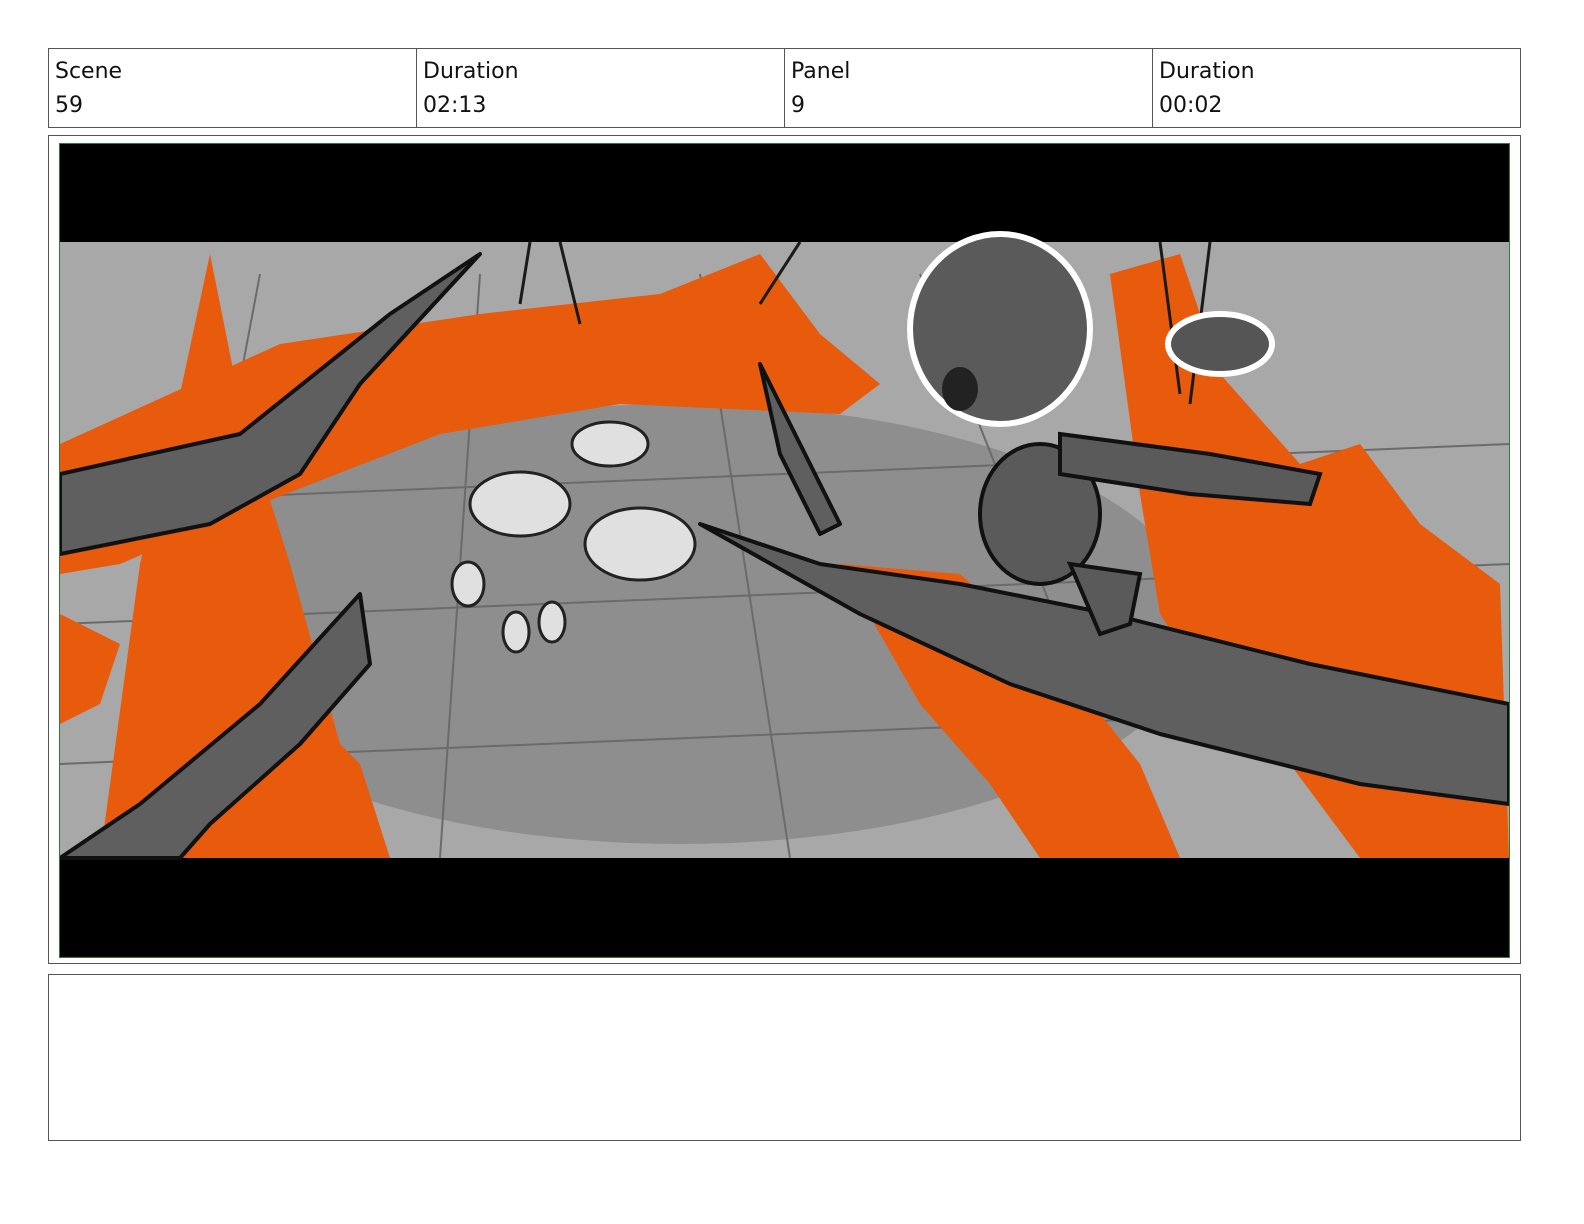  I want to click on letterbox-top, so click(784, 193).